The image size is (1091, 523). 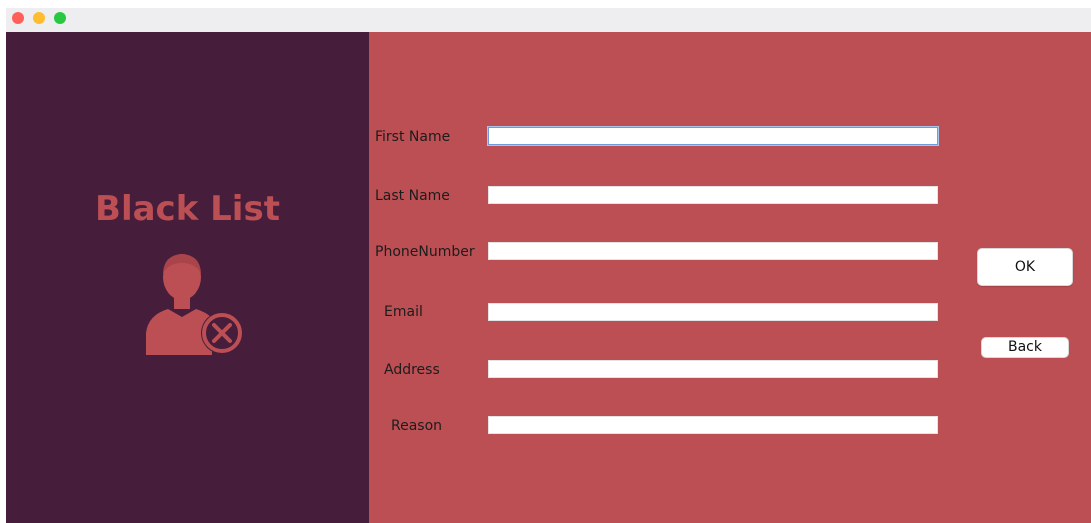 What do you see at coordinates (425, 252) in the screenshot?
I see `phone-number-label: PhoneNumber` at bounding box center [425, 252].